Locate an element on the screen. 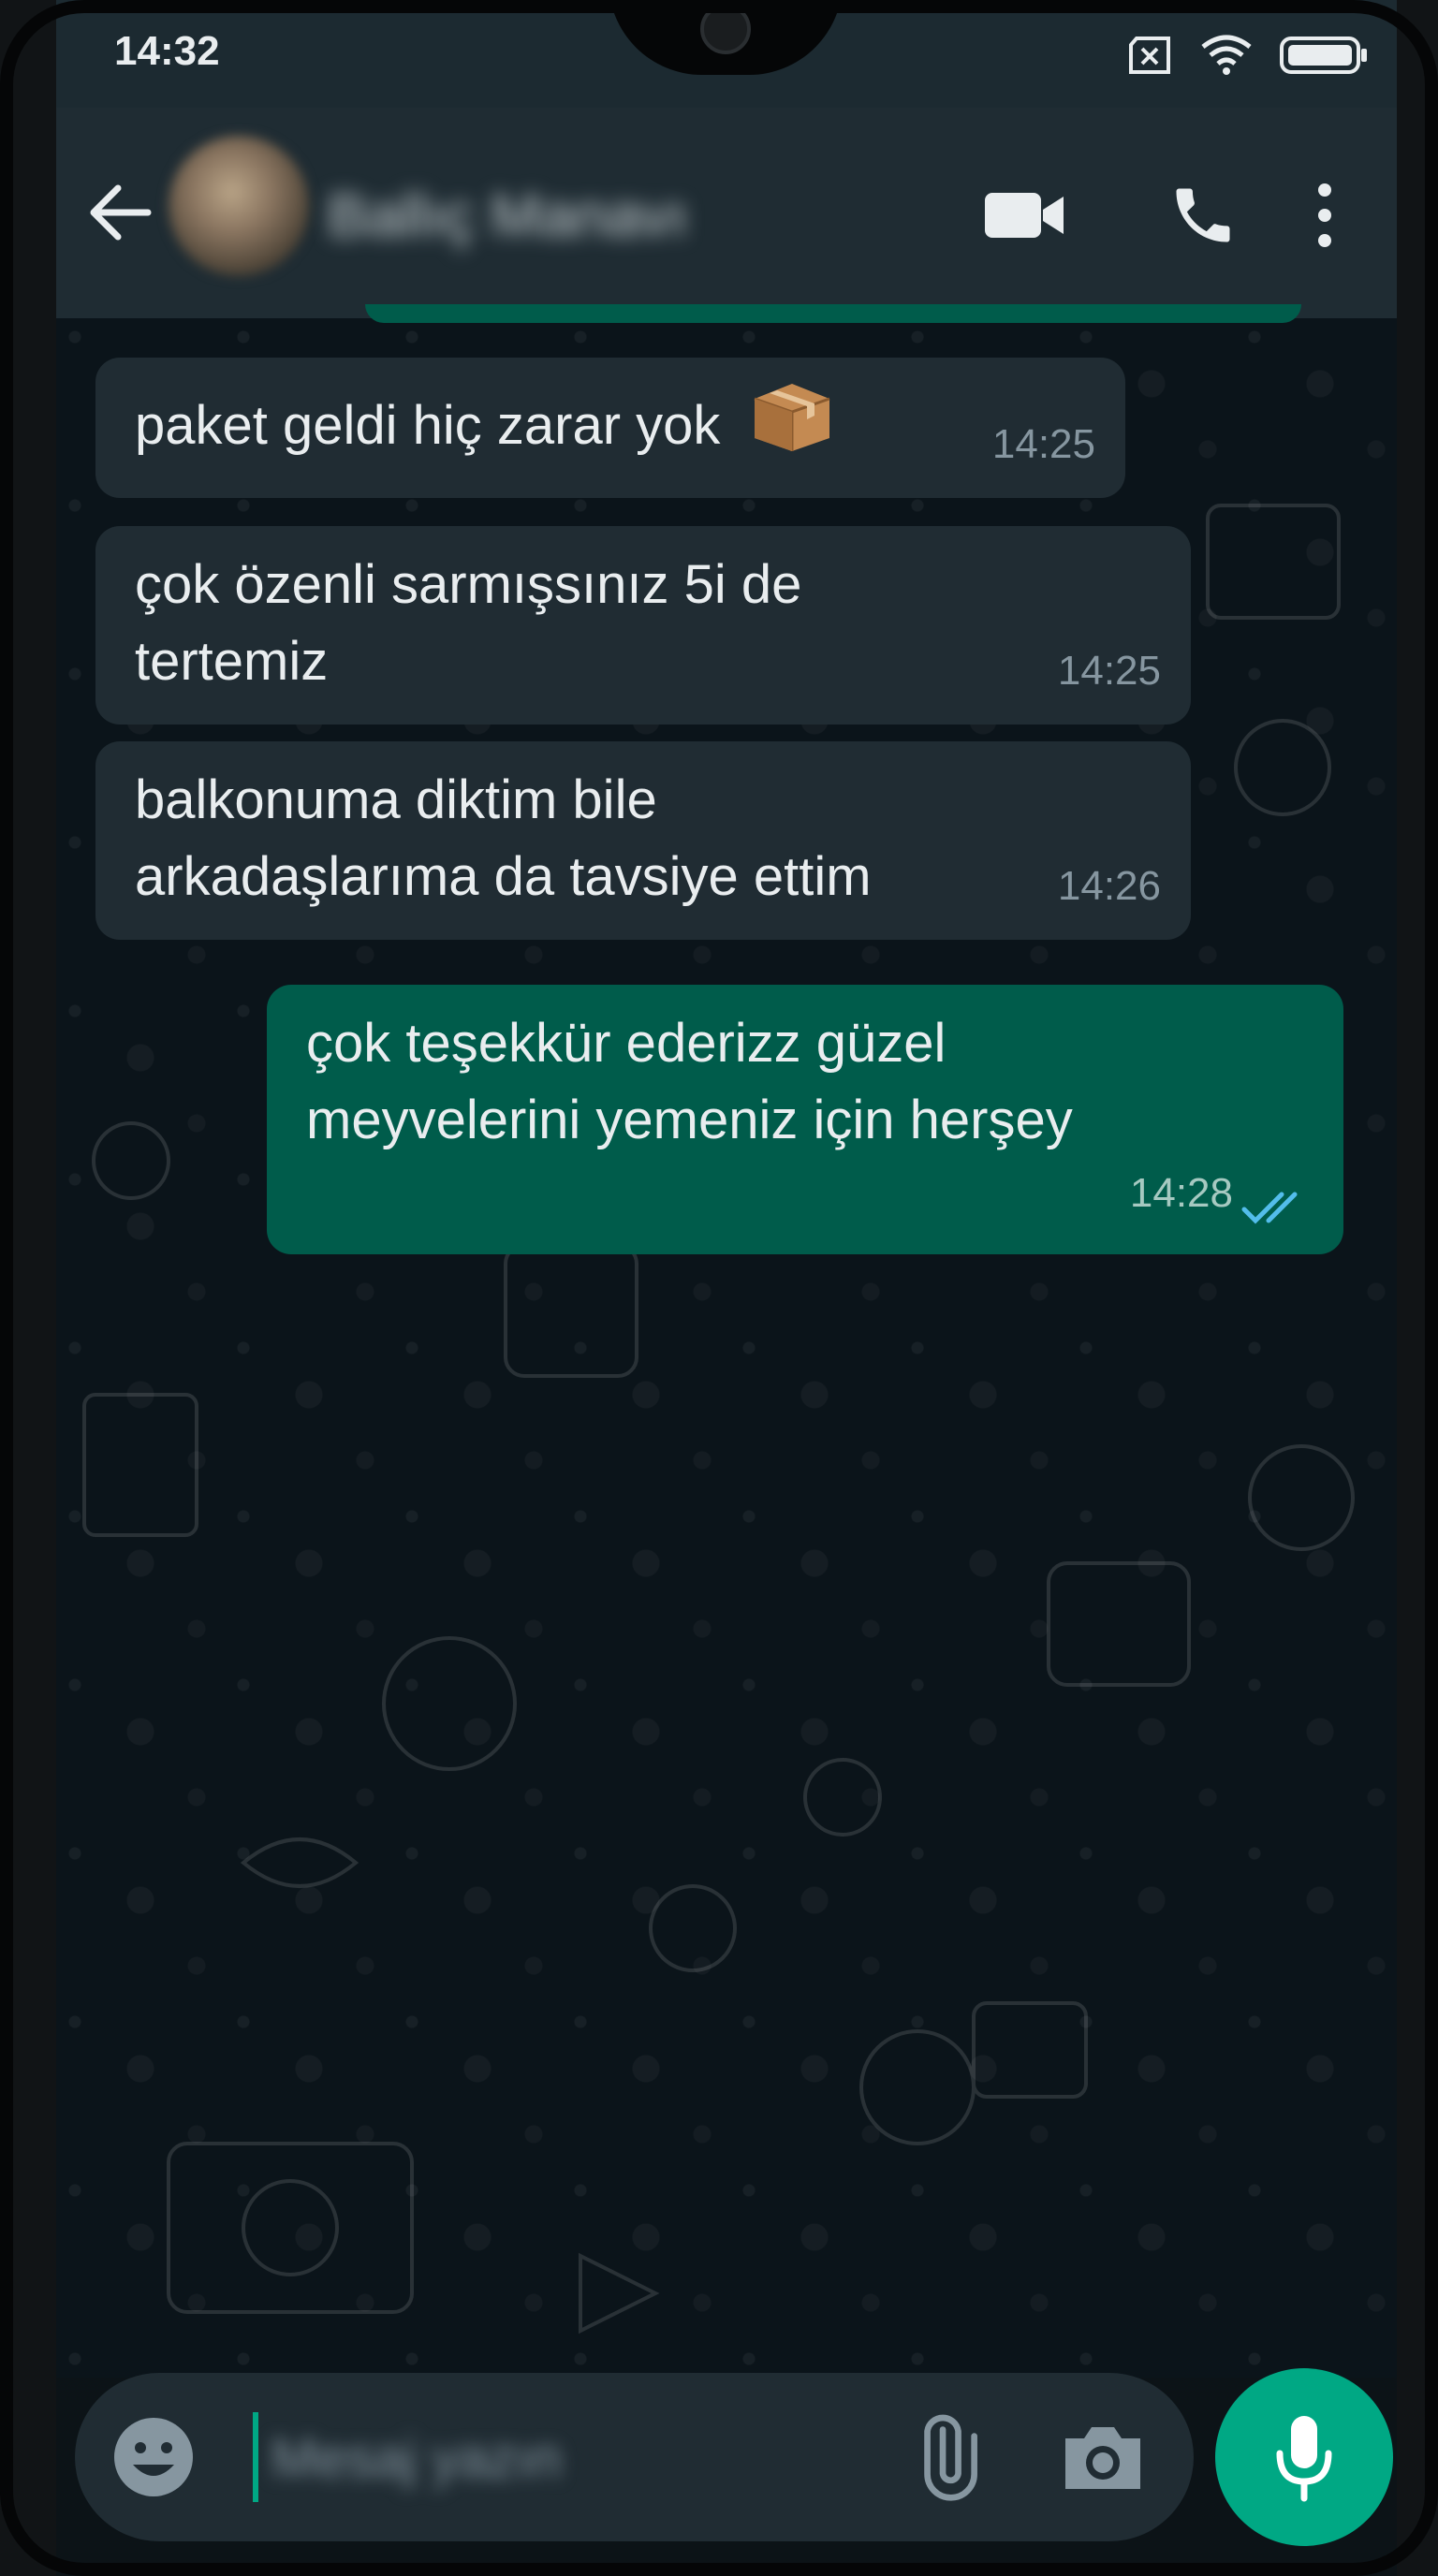 The width and height of the screenshot is (1438, 2576). battery-icon is located at coordinates (1323, 55).